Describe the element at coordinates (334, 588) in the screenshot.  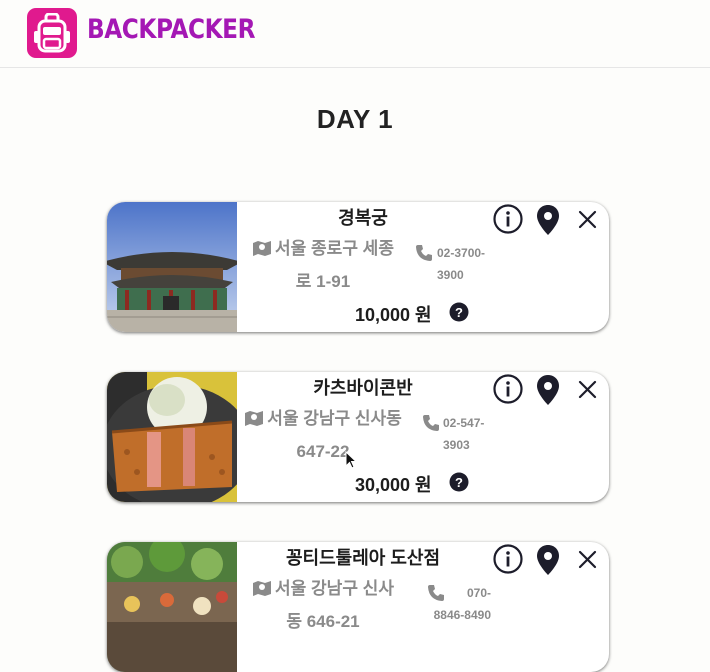
I see `address-line-1: 서울 강남구 신사` at that location.